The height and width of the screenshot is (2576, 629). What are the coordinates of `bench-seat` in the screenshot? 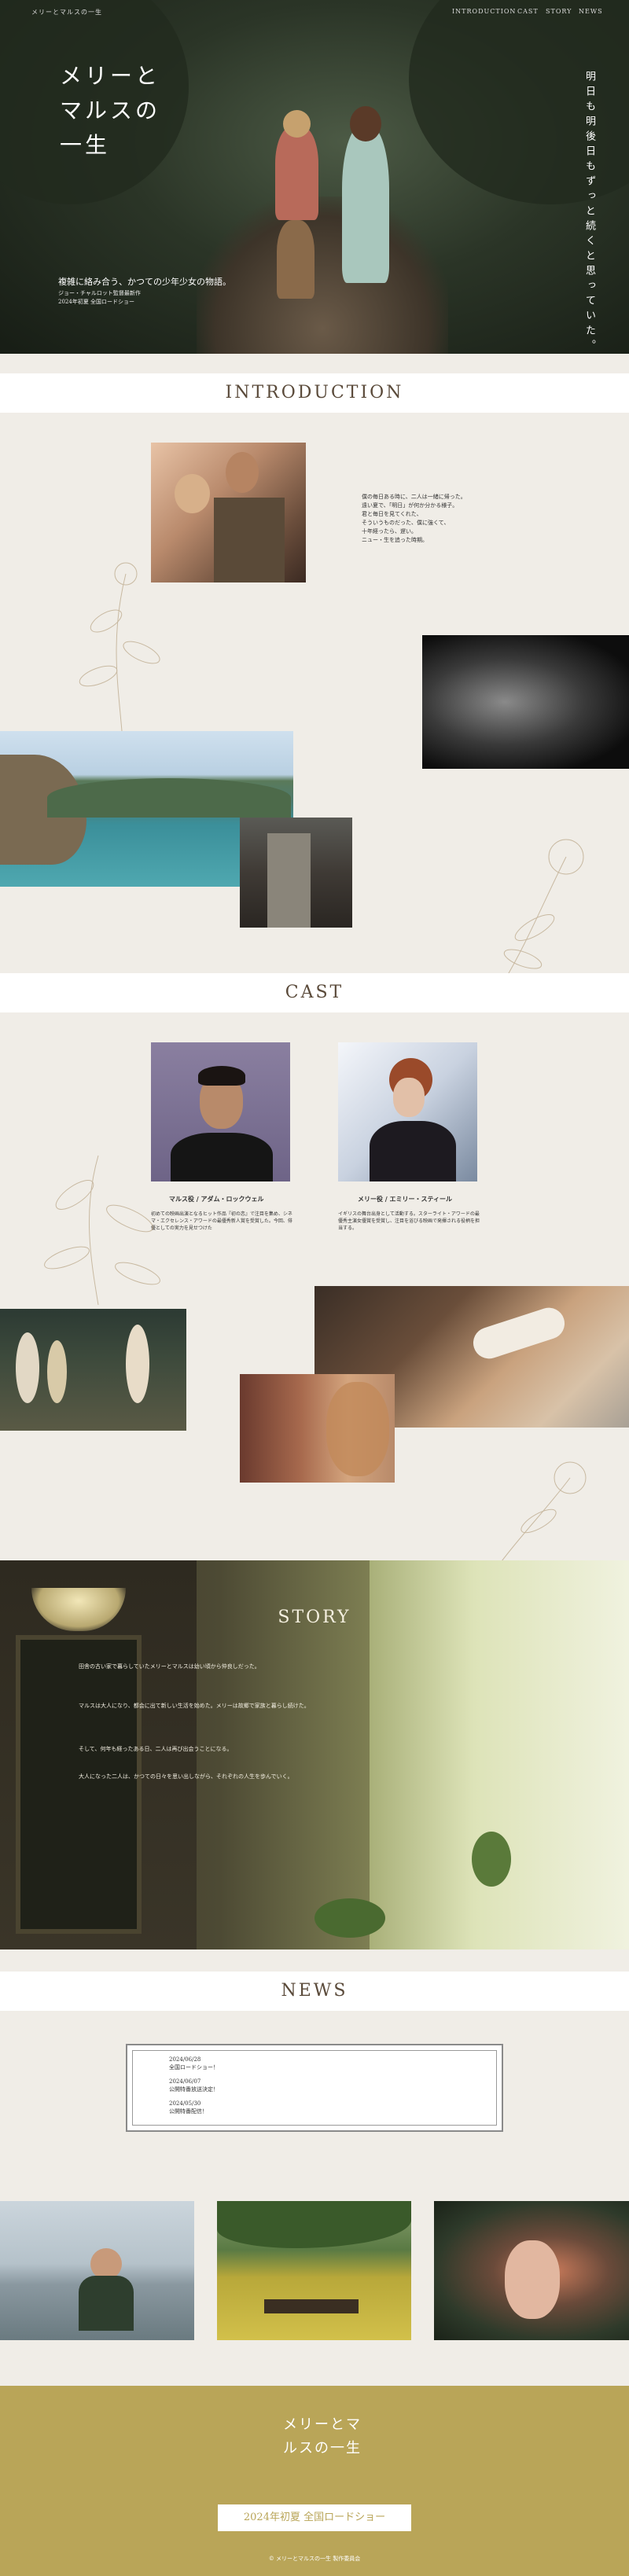 It's located at (311, 2306).